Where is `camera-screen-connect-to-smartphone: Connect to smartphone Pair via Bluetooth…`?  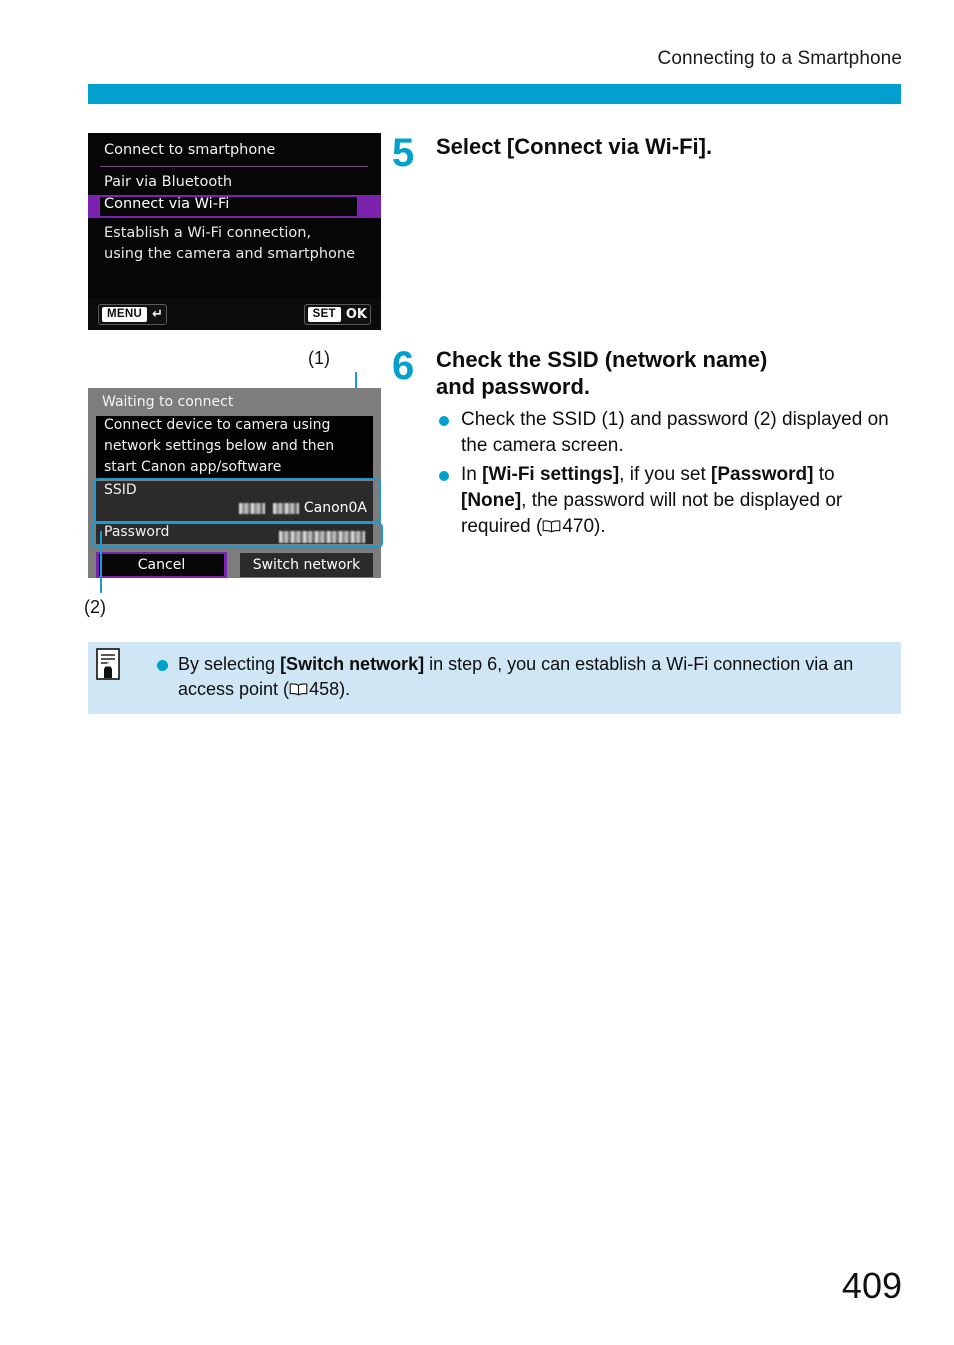
camera-screen-connect-to-smartphone: Connect to smartphone Pair via Bluetooth… is located at coordinates (234, 231).